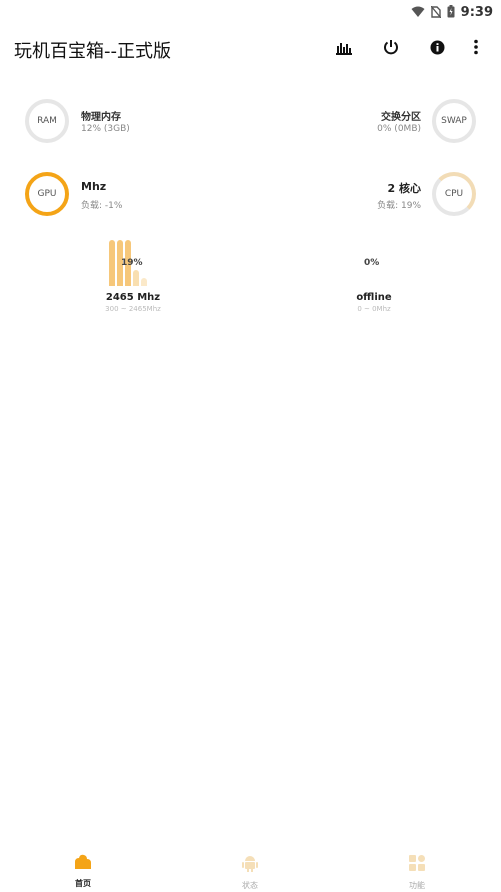 The image size is (501, 892). I want to click on chart-icon, so click(344, 49).